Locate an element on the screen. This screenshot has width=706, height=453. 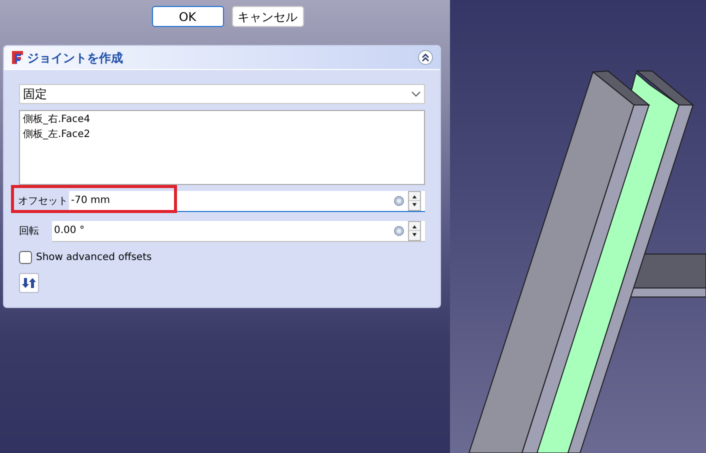
field-label: 回転 is located at coordinates (29, 231).